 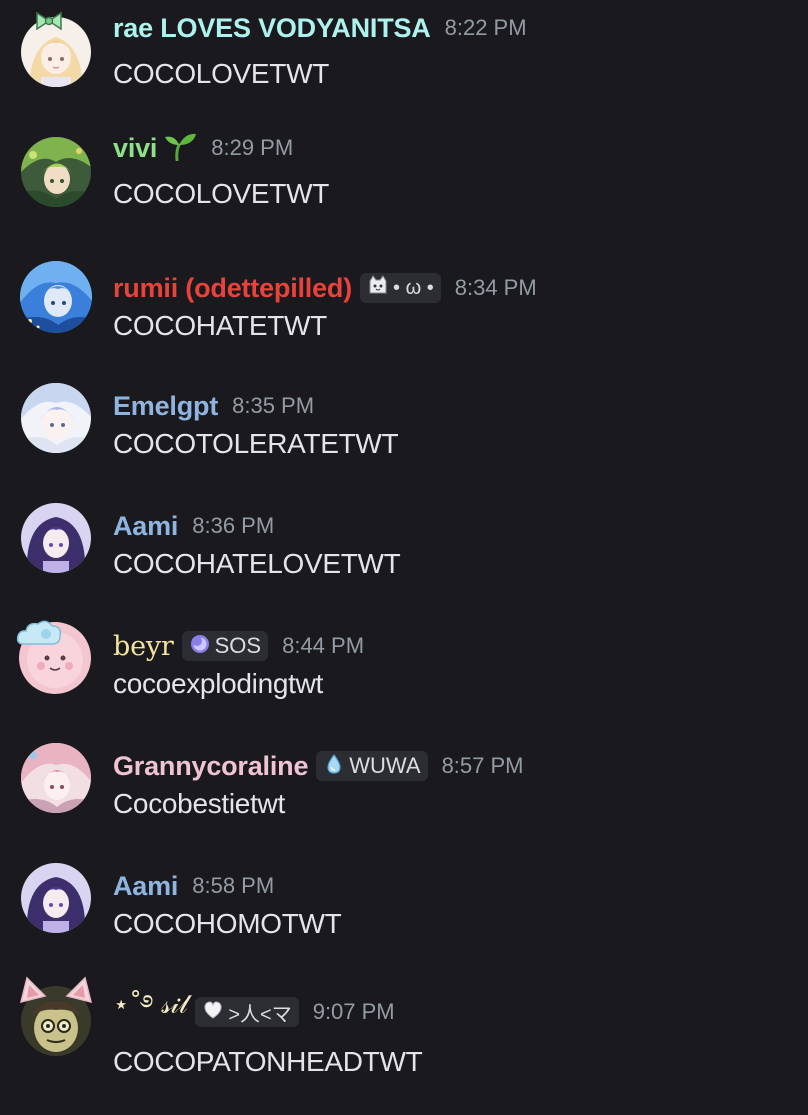 I want to click on heart-icon, so click(x=213, y=1012).